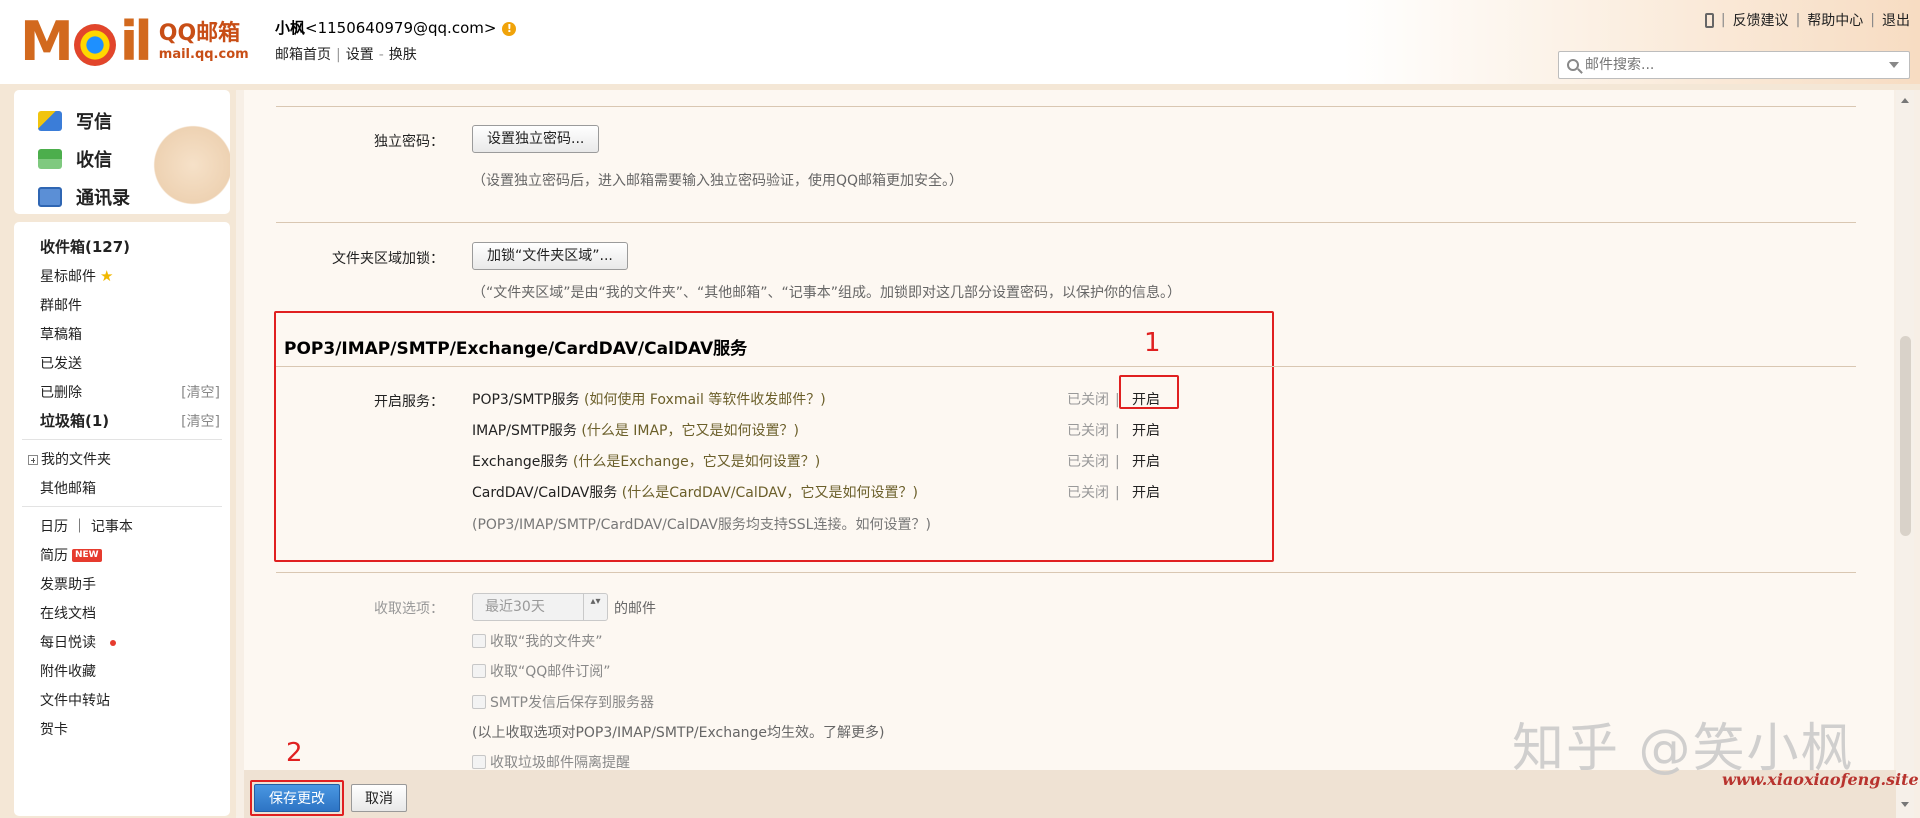 The height and width of the screenshot is (818, 1920). What do you see at coordinates (1905, 804) in the screenshot?
I see `scroll-down-icon` at bounding box center [1905, 804].